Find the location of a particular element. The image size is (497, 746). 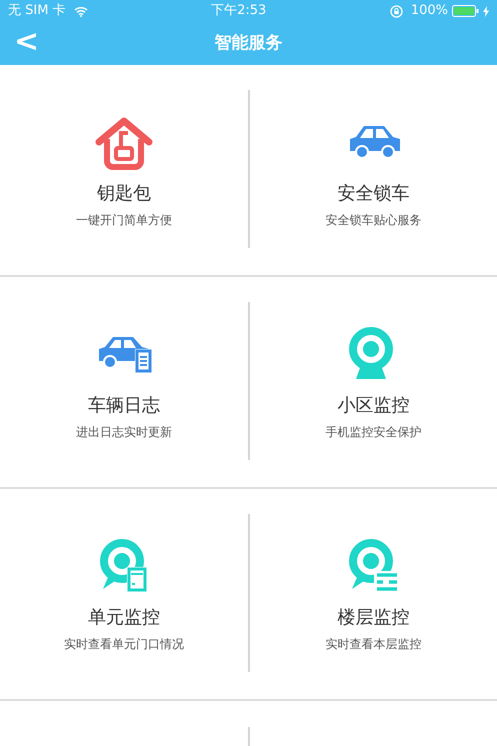

service-description: 安全锁车贴心服务 is located at coordinates (373, 220).